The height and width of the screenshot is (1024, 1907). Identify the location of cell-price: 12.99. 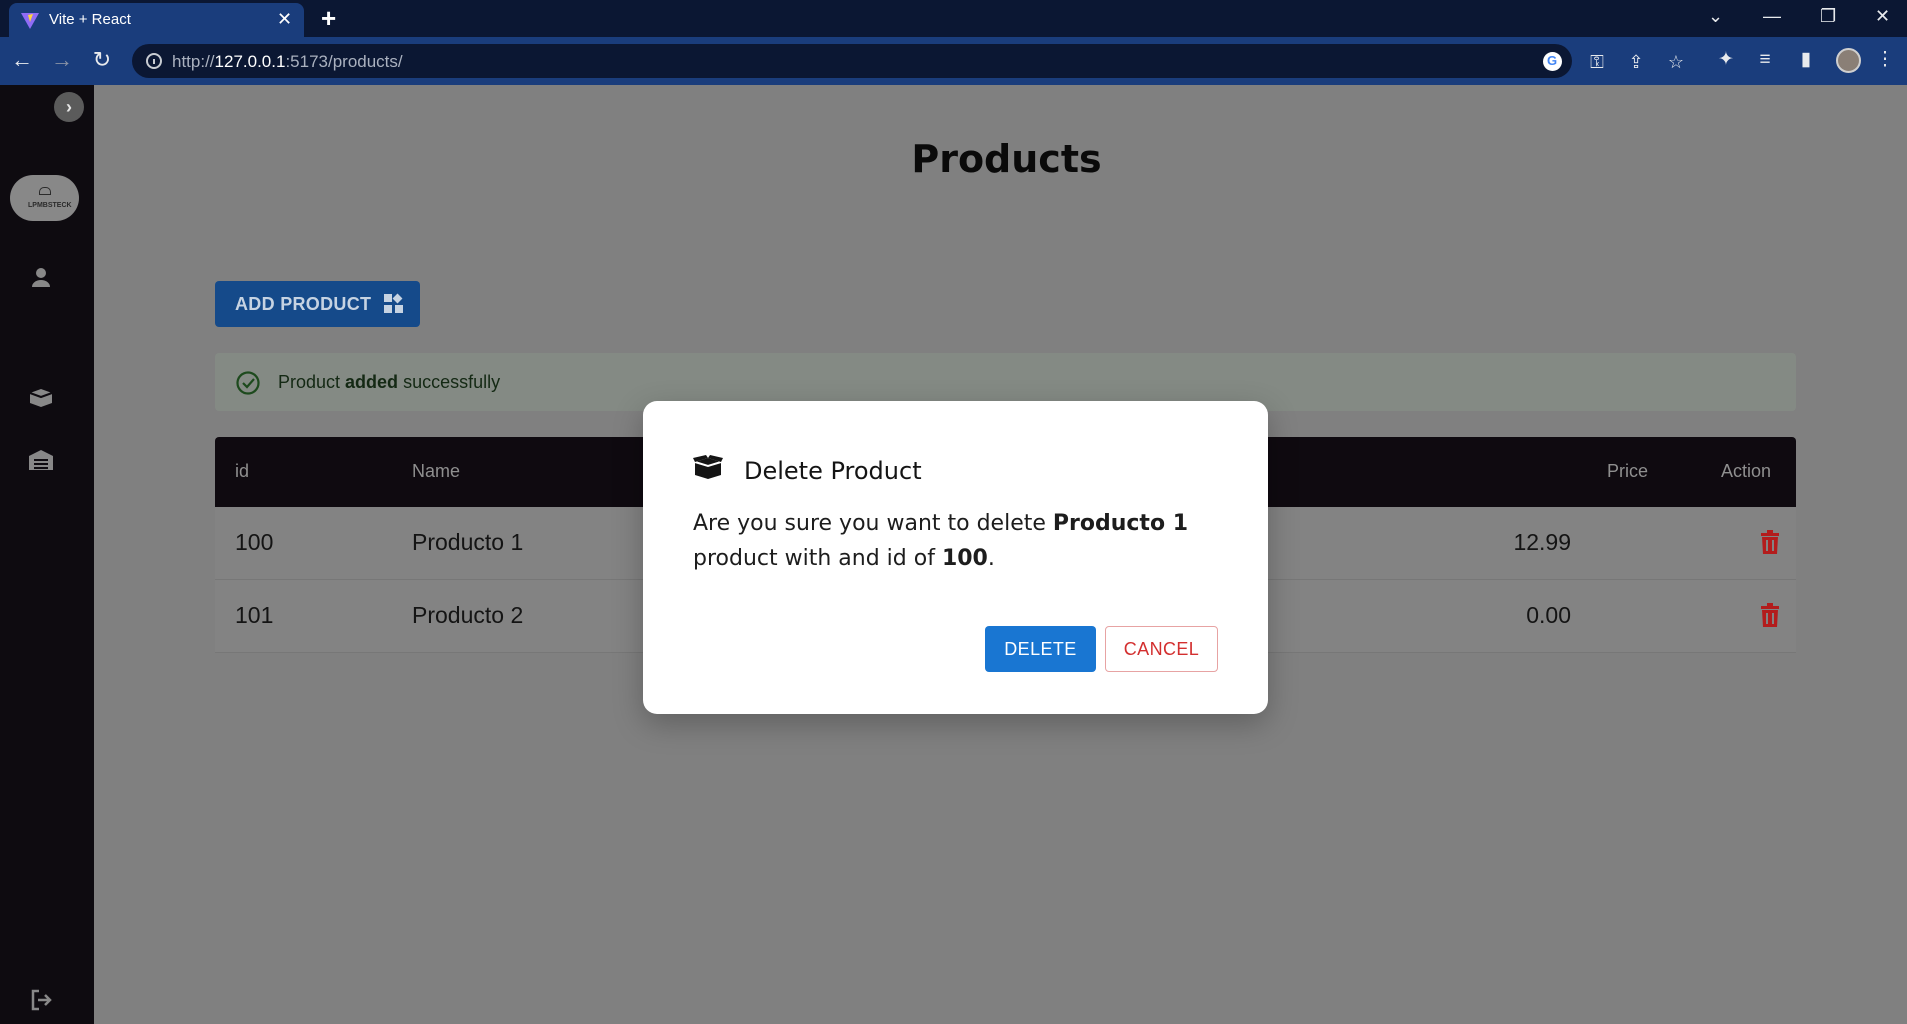
(1542, 542).